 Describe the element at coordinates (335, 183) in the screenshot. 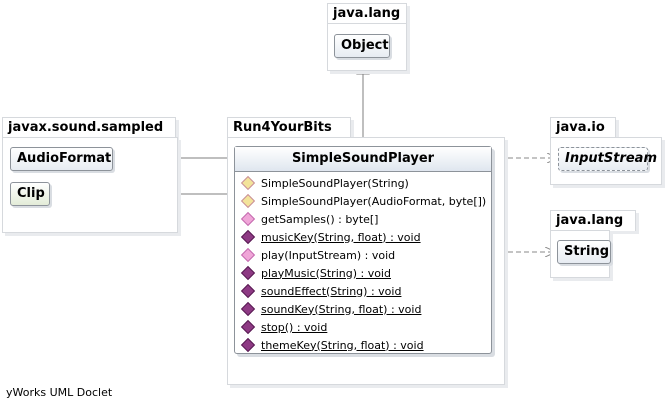

I see `member-signature: SimpleSoundPlayer(String)` at that location.